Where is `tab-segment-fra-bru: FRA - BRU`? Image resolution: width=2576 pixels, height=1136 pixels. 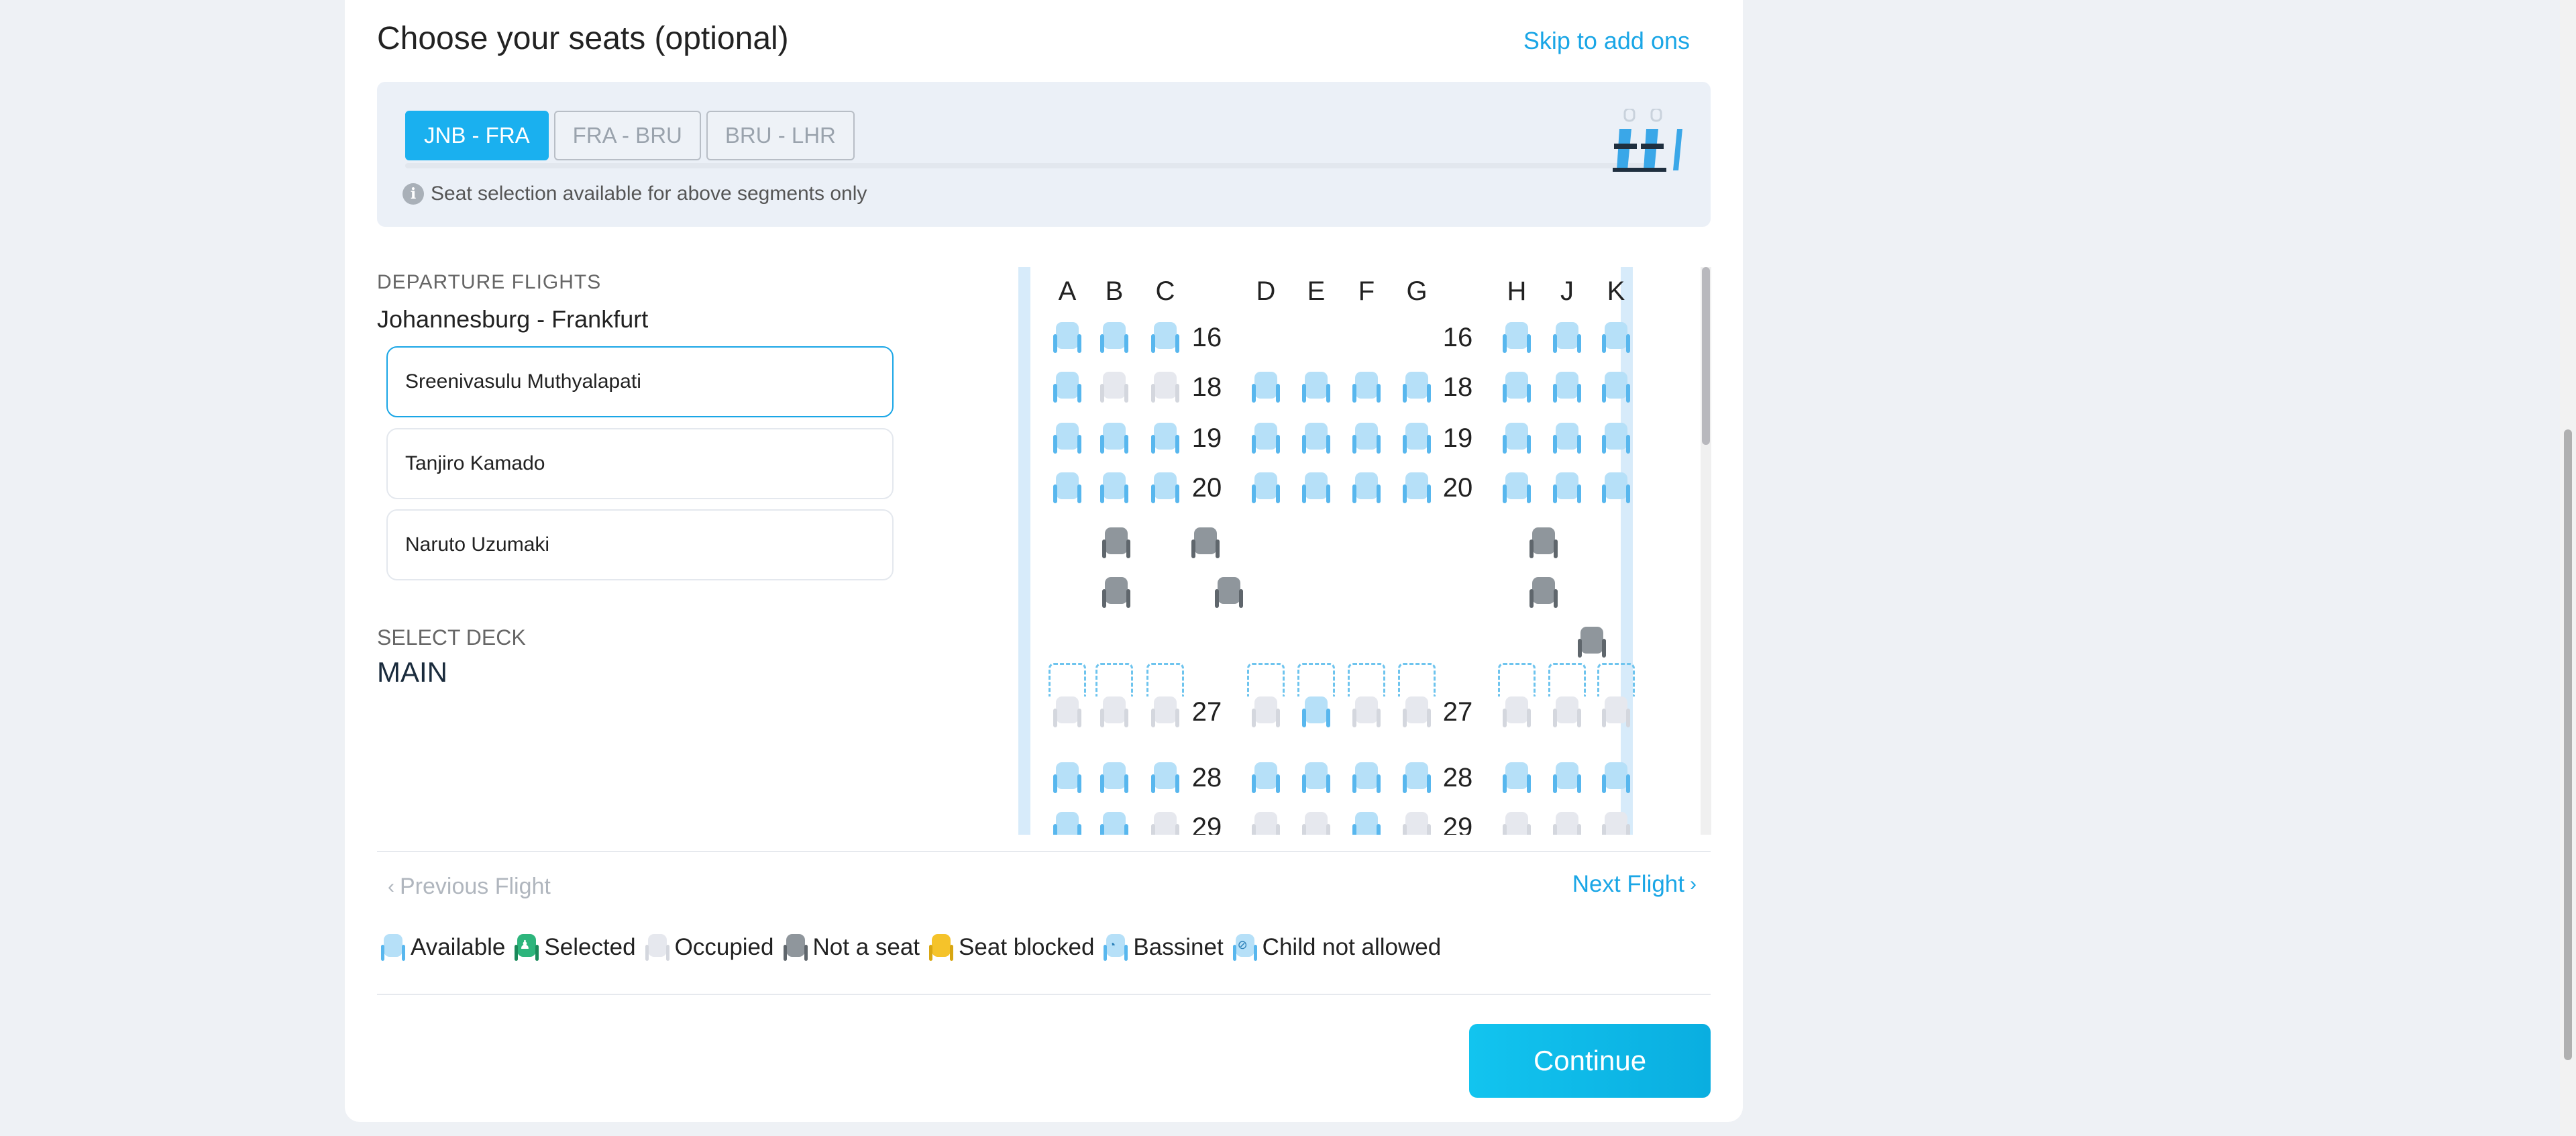
tab-segment-fra-bru: FRA - BRU is located at coordinates (627, 135).